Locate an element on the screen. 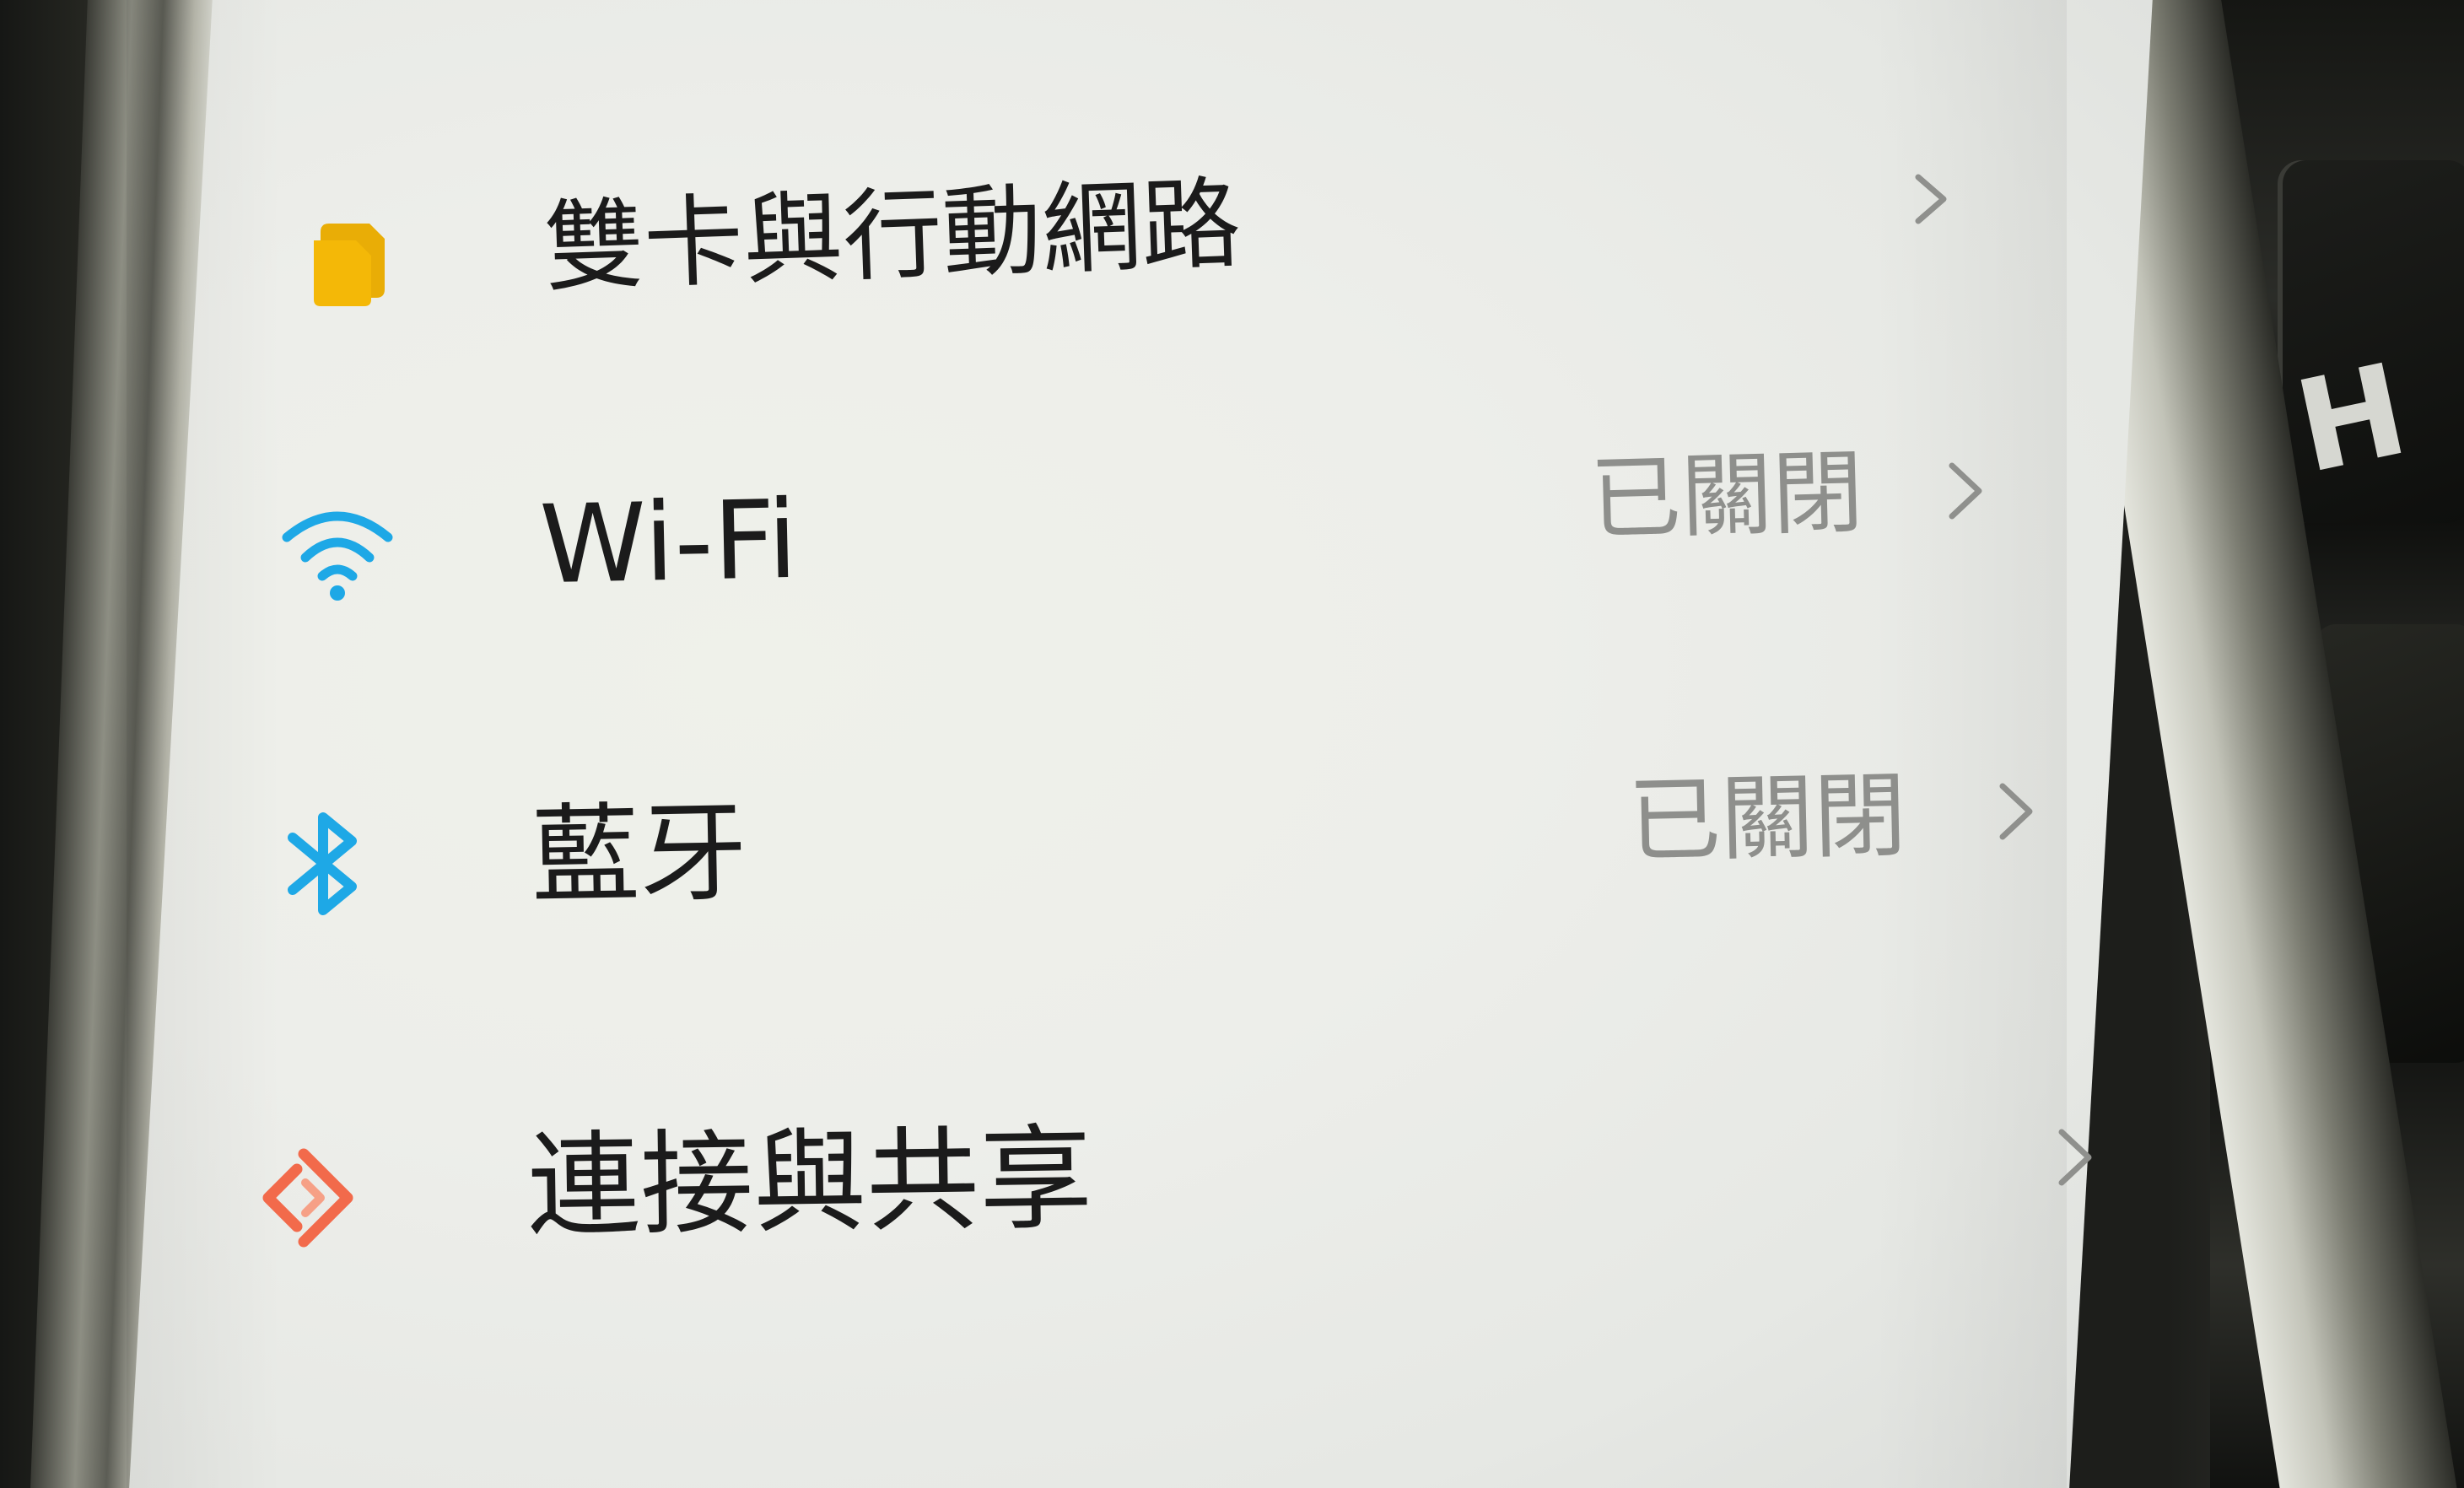 This screenshot has width=2464, height=1488. settings-item-label: Wi-Fi is located at coordinates (668, 543).